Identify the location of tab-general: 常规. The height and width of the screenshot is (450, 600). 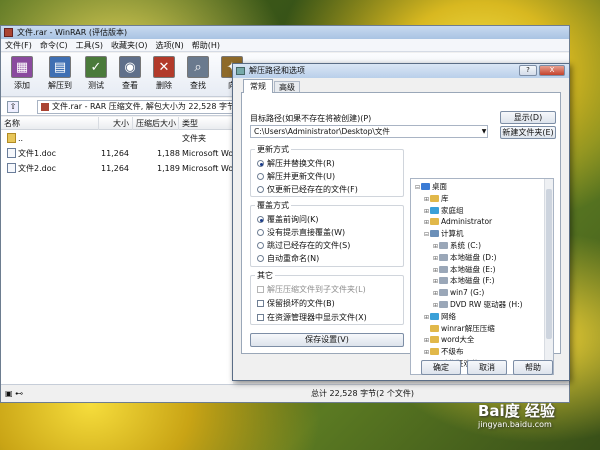
(258, 86).